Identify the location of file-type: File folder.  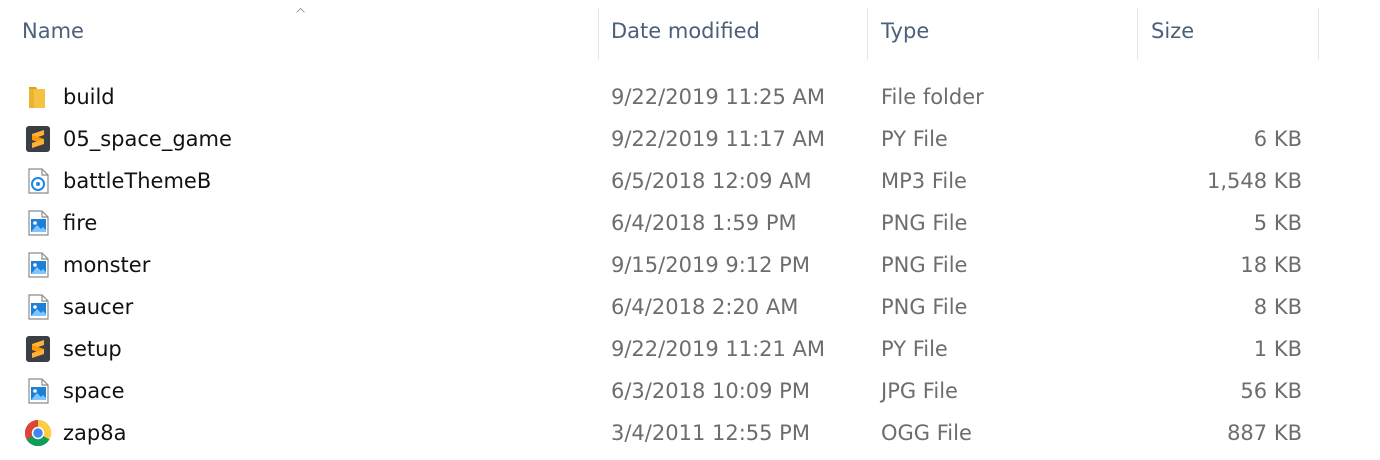
(932, 97).